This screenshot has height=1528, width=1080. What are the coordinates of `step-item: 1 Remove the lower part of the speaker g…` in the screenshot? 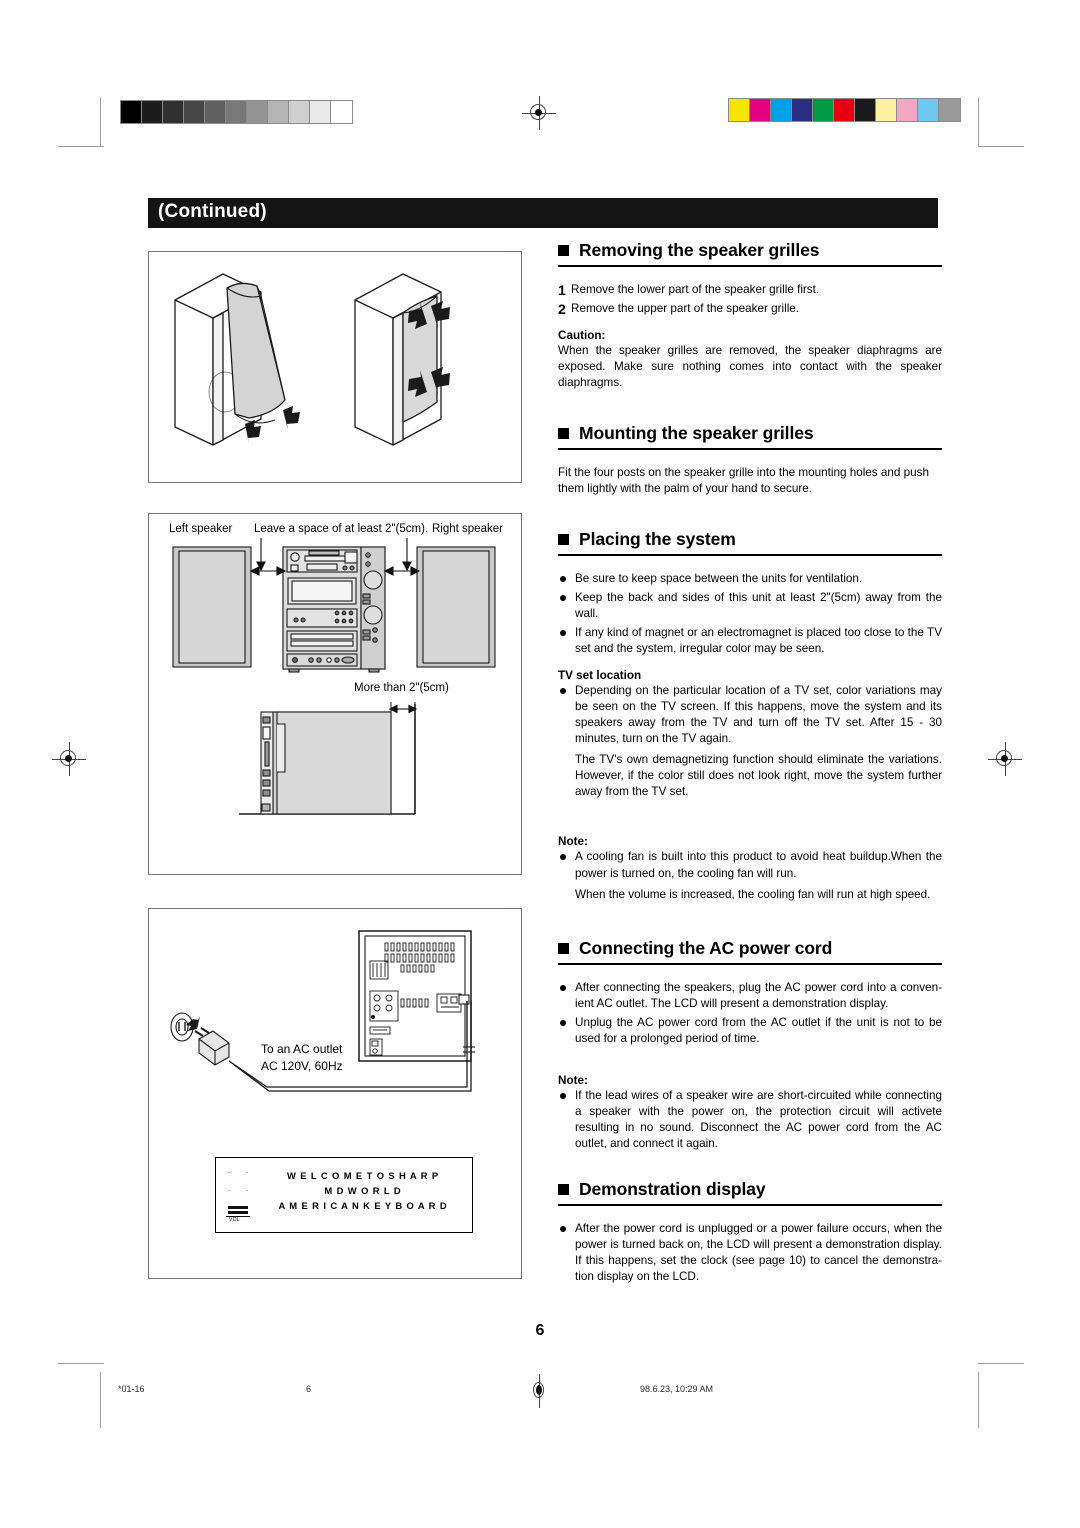 It's located at (750, 290).